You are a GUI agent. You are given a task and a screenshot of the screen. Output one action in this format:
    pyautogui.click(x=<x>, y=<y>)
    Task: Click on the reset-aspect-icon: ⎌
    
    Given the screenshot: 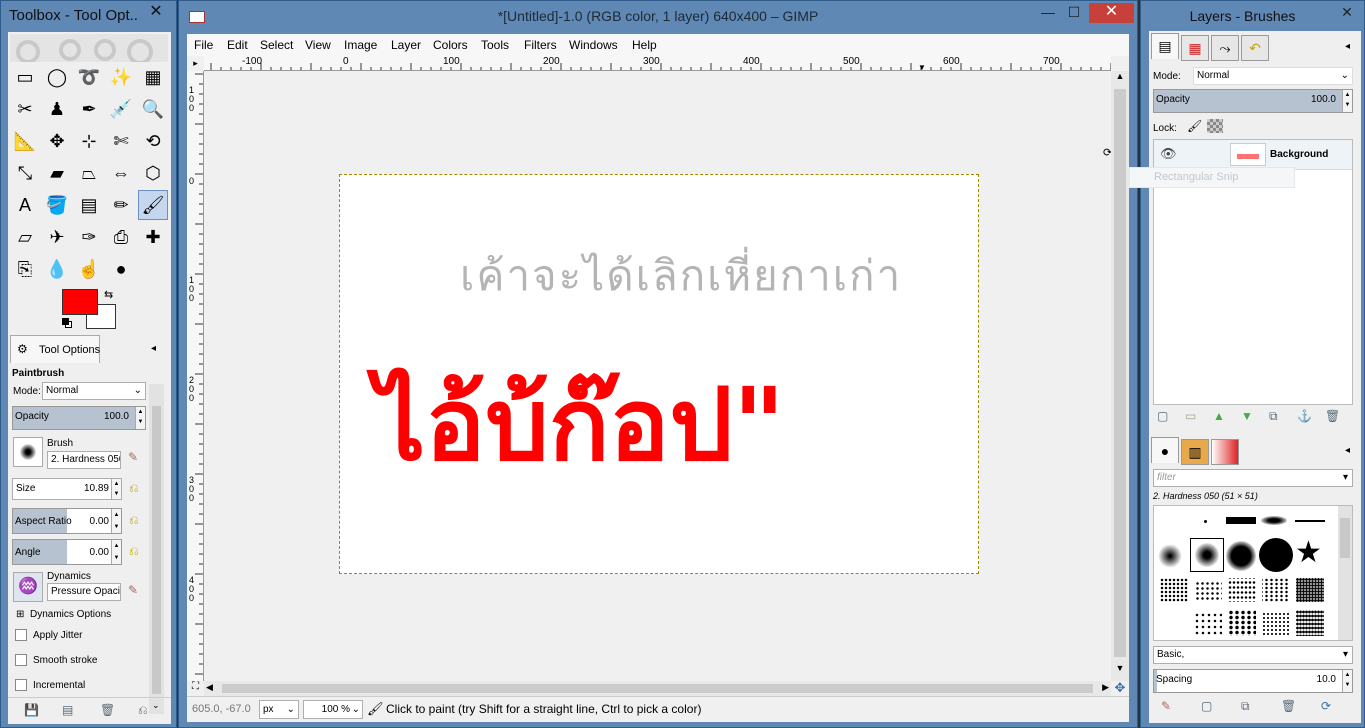 What is the action you would take?
    pyautogui.click(x=134, y=520)
    